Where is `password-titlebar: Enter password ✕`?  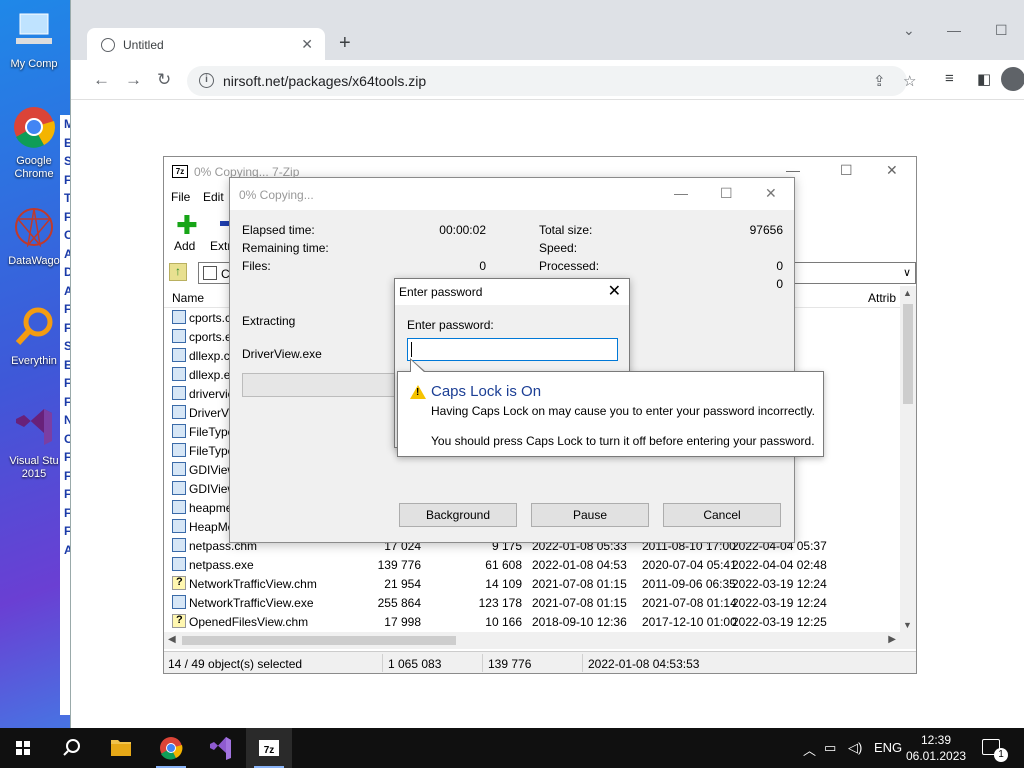 password-titlebar: Enter password ✕ is located at coordinates (512, 292).